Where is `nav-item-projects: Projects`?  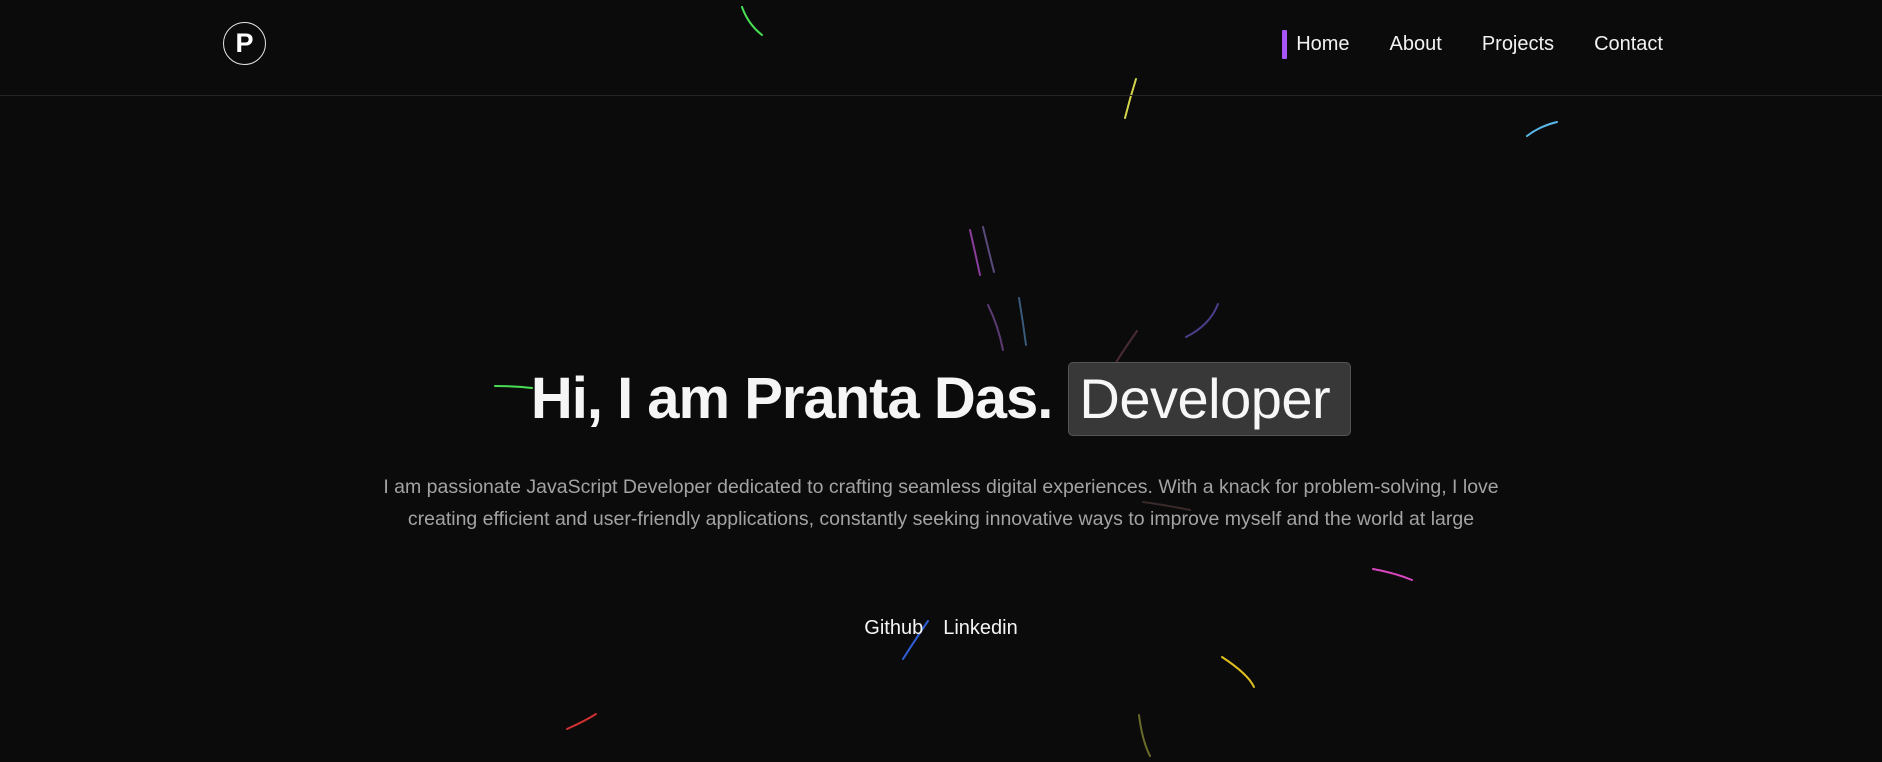 nav-item-projects: Projects is located at coordinates (1518, 44).